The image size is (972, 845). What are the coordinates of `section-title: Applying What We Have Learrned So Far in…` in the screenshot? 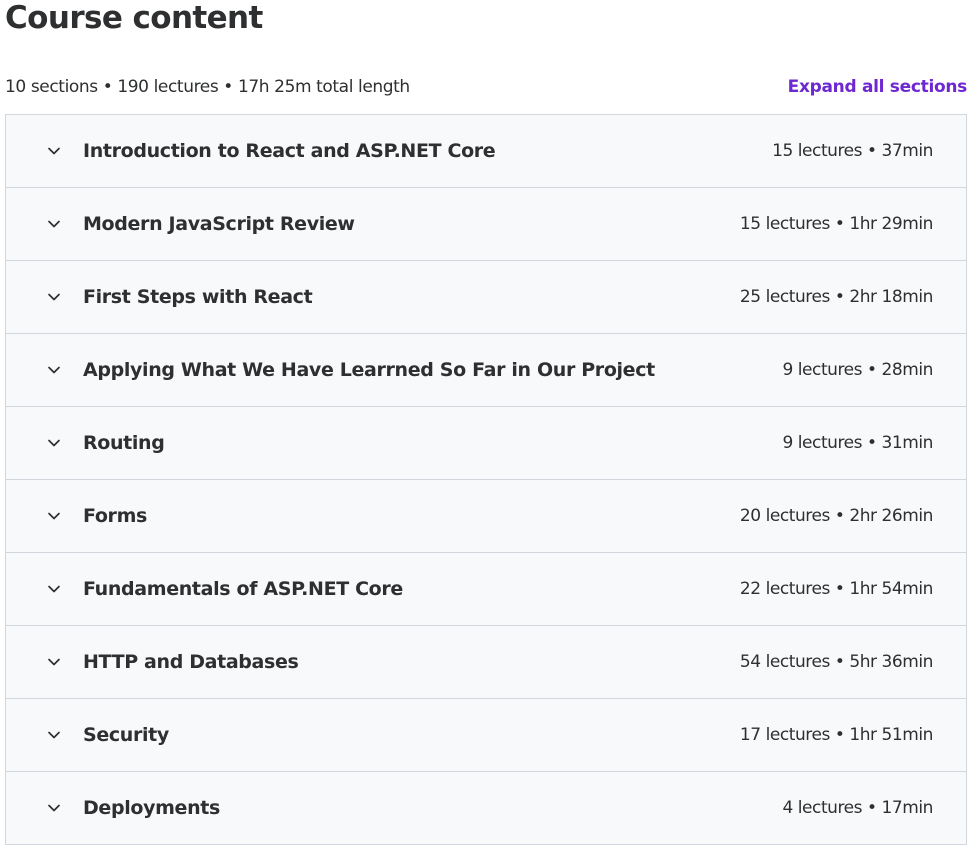 It's located at (369, 370).